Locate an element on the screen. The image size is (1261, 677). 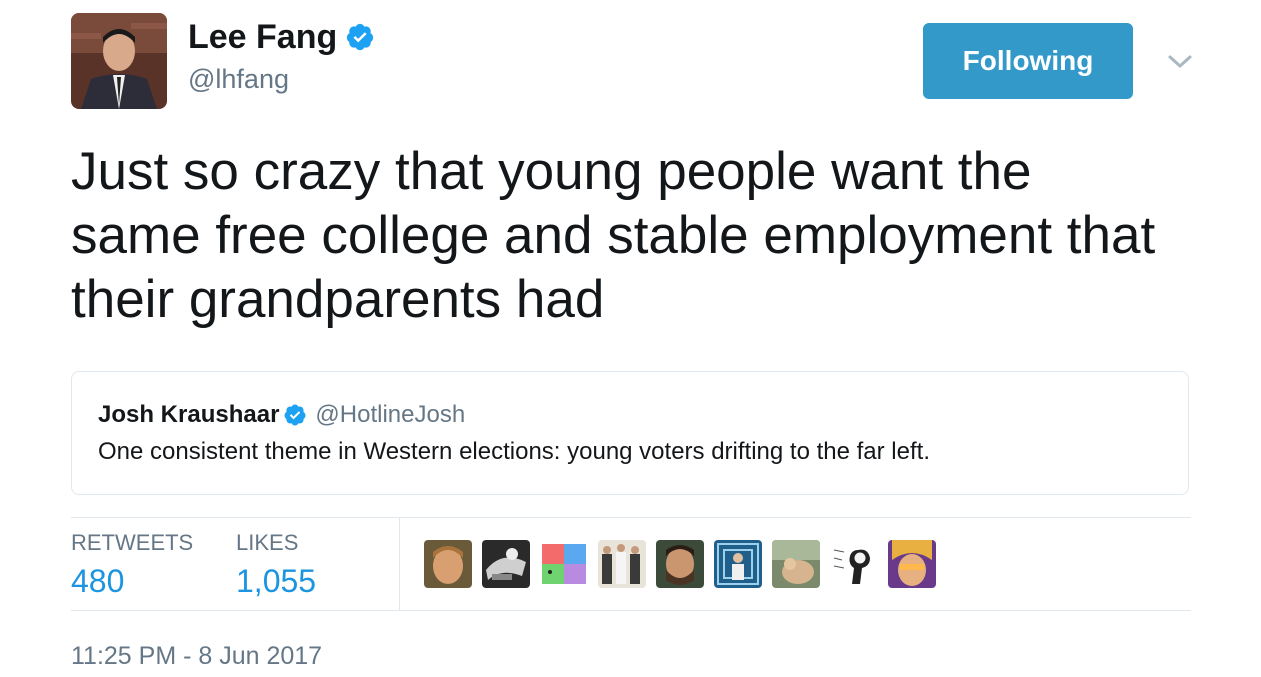
likers-avatars is located at coordinates (685, 564).